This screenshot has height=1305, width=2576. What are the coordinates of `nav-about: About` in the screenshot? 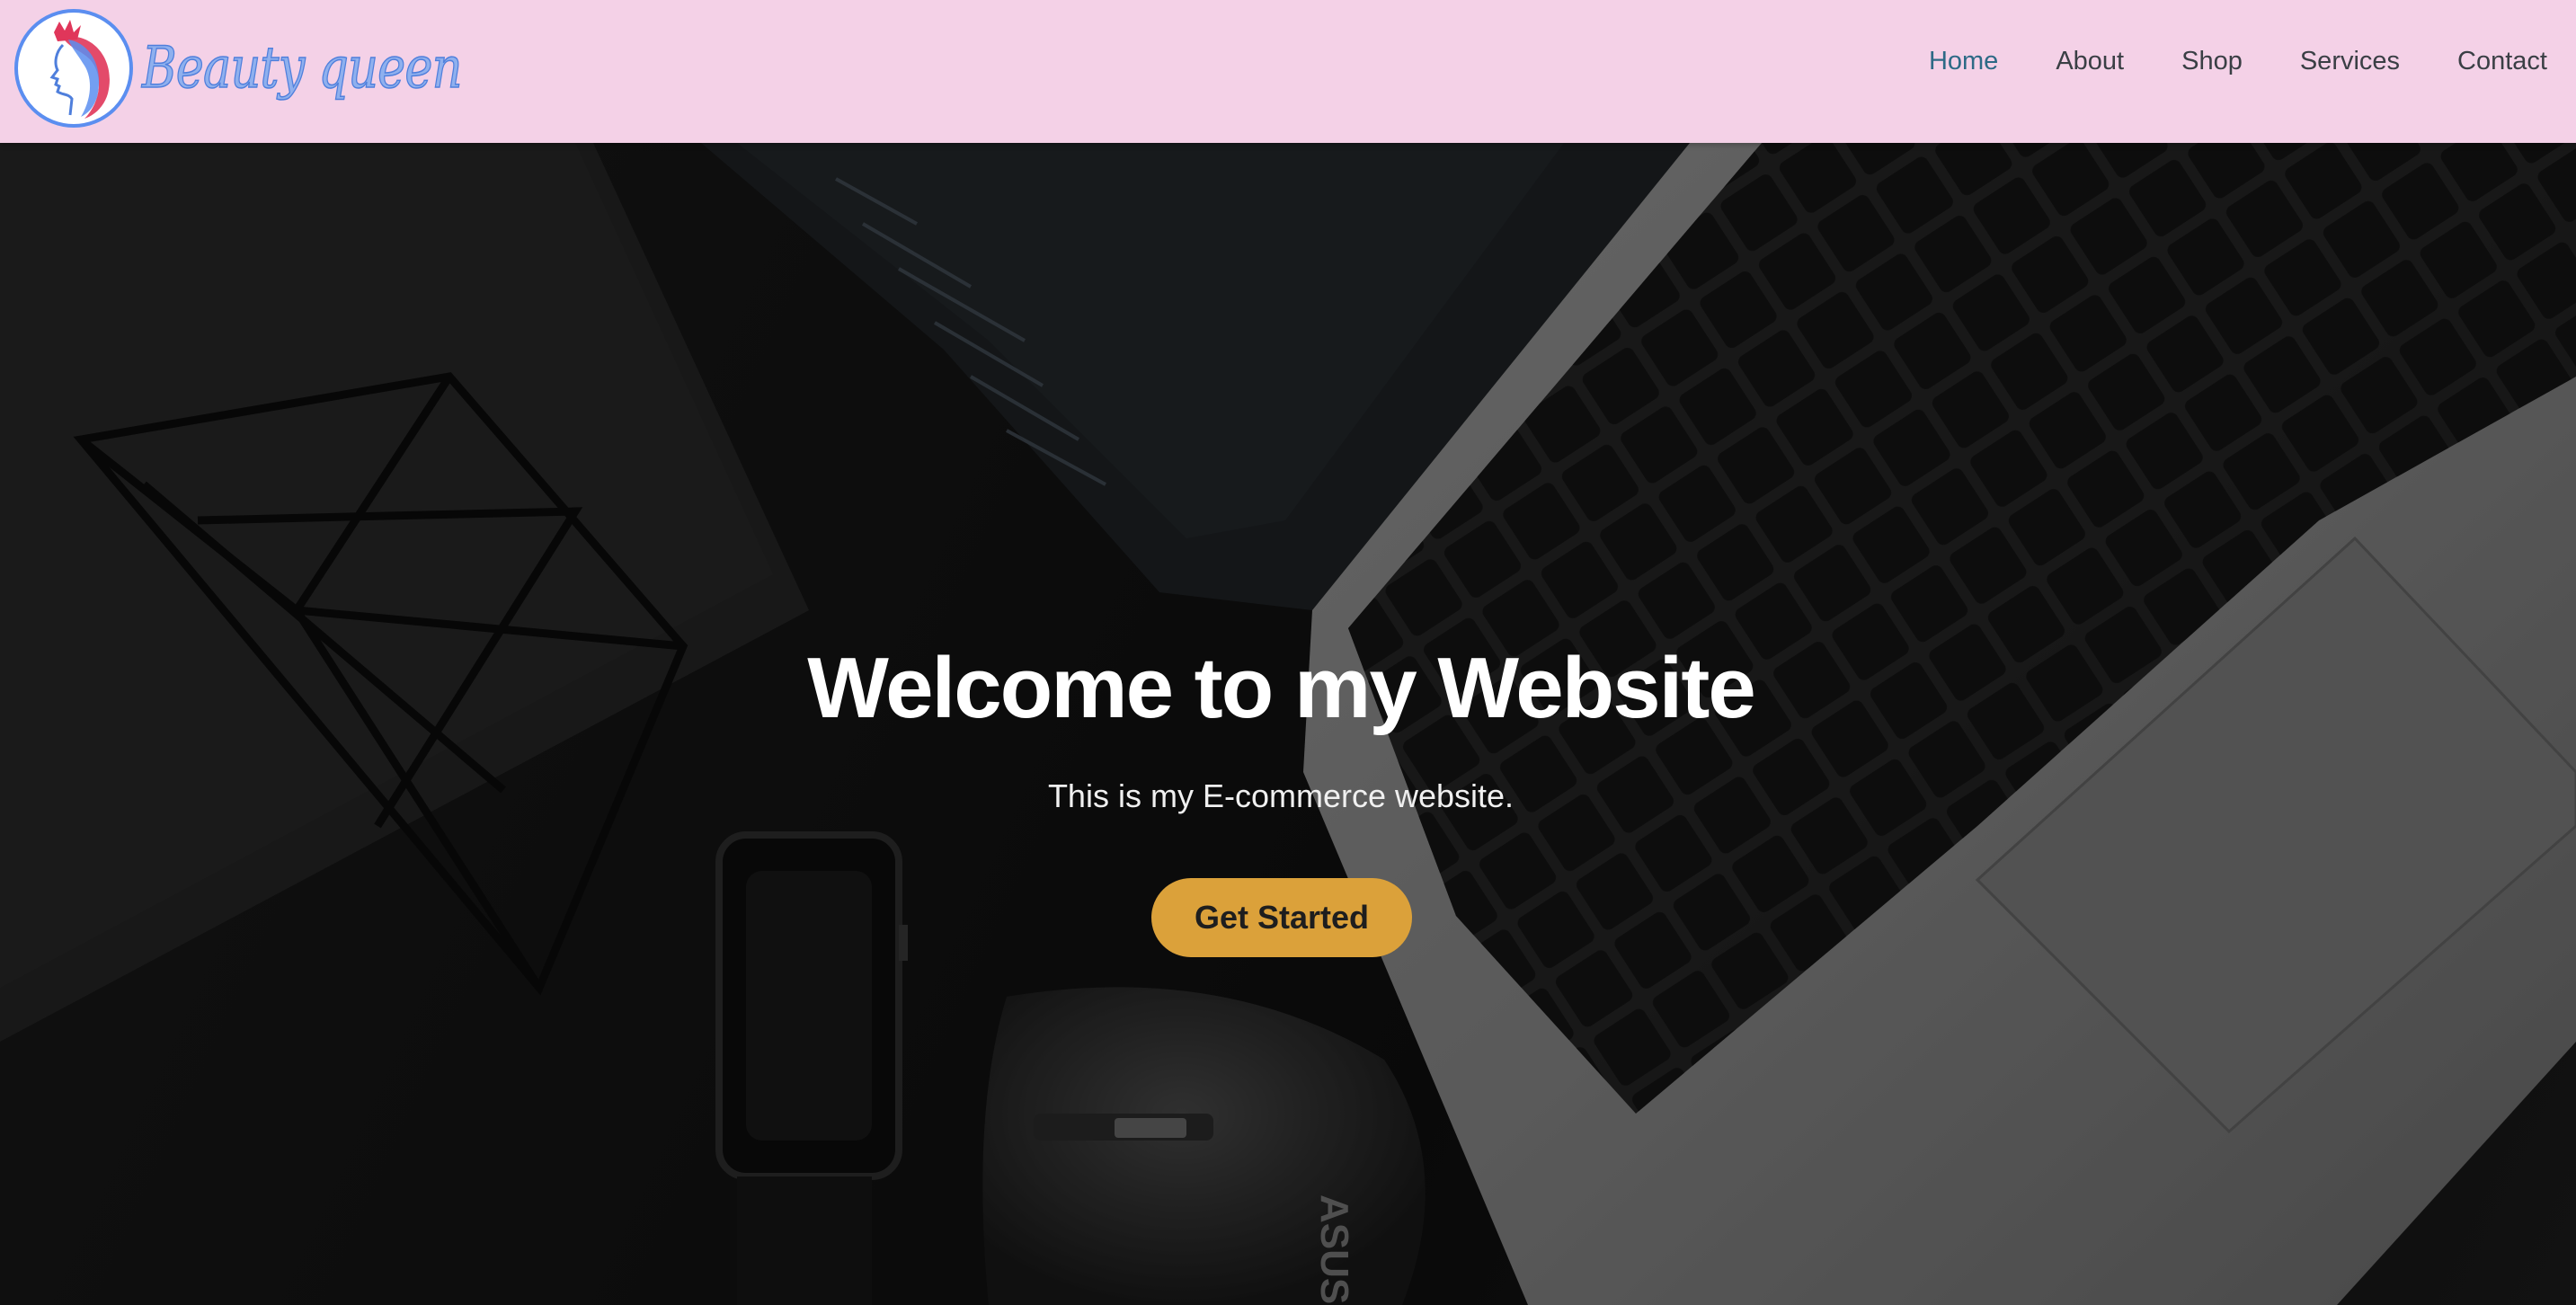 It's located at (2090, 61).